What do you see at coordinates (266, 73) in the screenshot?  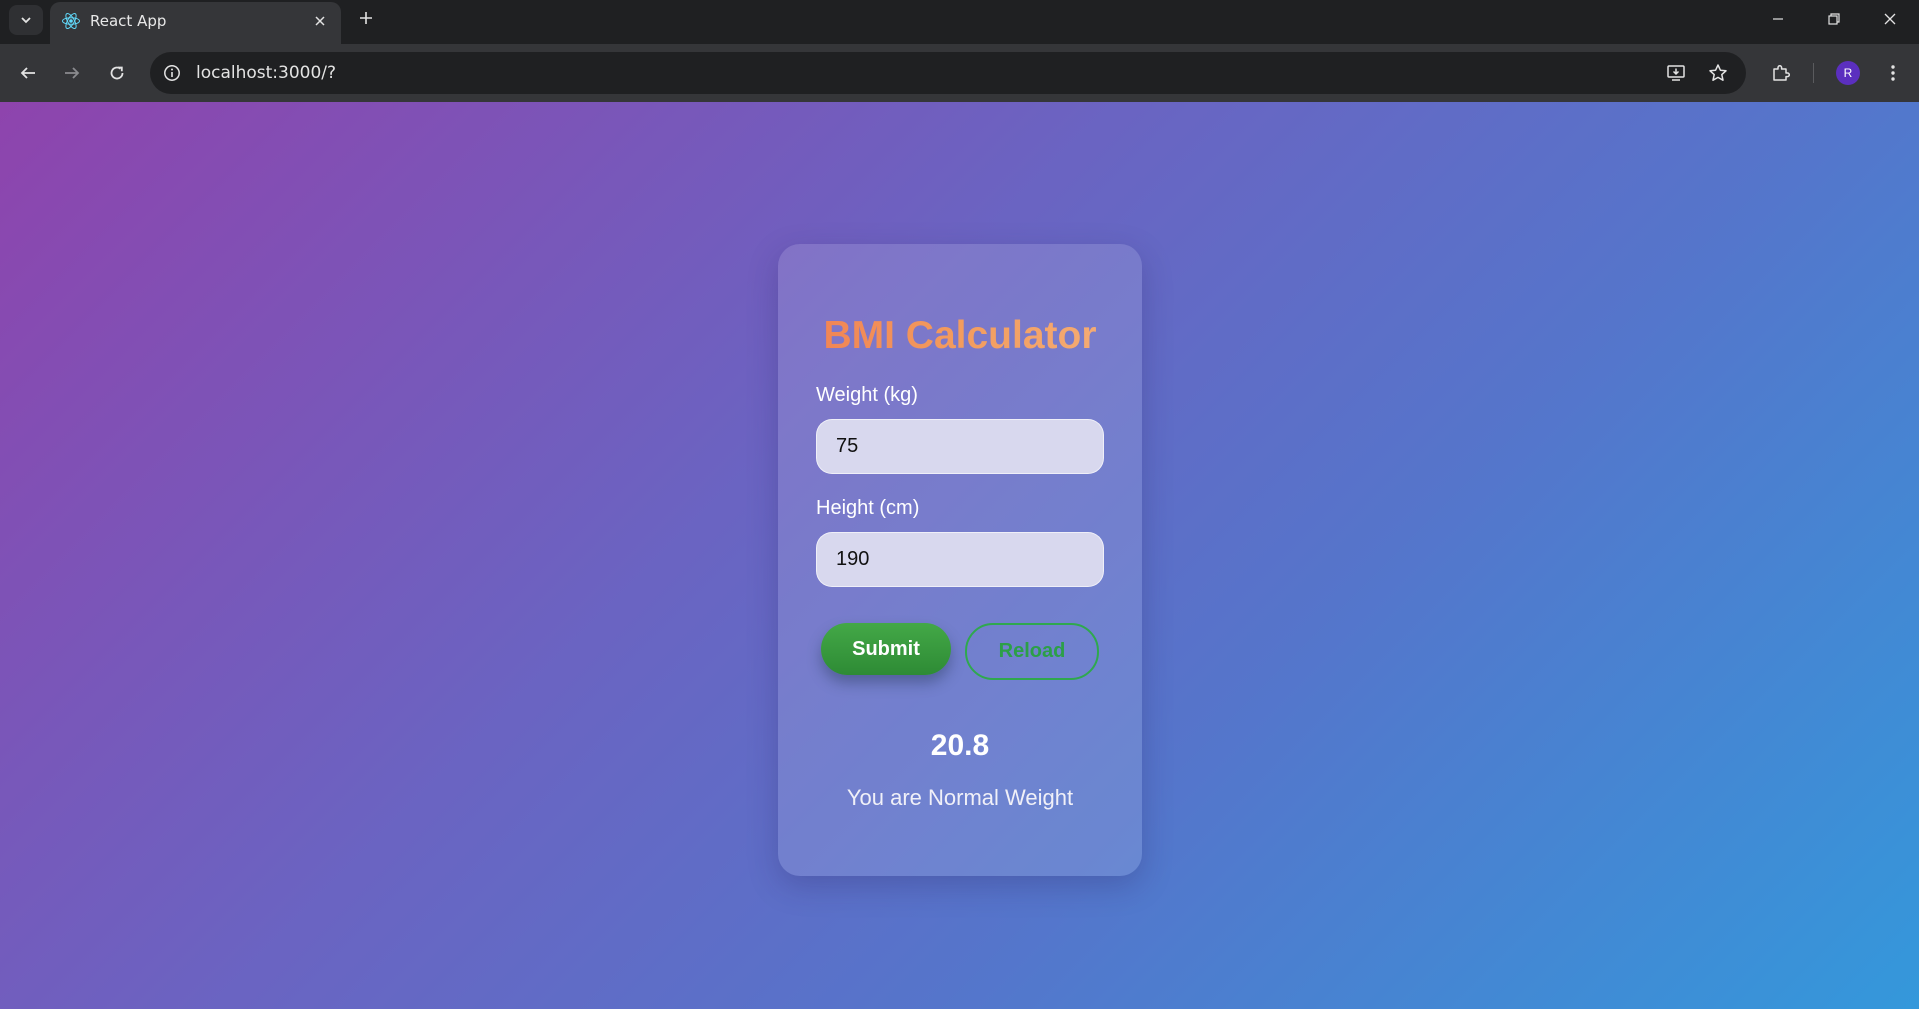 I see `url-text: localhost:3000/?` at bounding box center [266, 73].